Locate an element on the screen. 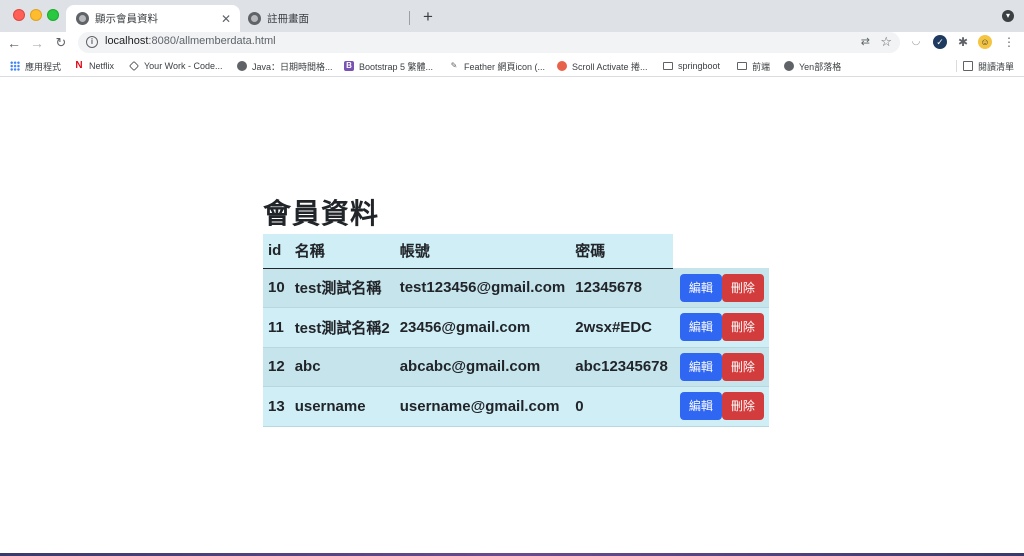  back-button: ← is located at coordinates (14, 43).